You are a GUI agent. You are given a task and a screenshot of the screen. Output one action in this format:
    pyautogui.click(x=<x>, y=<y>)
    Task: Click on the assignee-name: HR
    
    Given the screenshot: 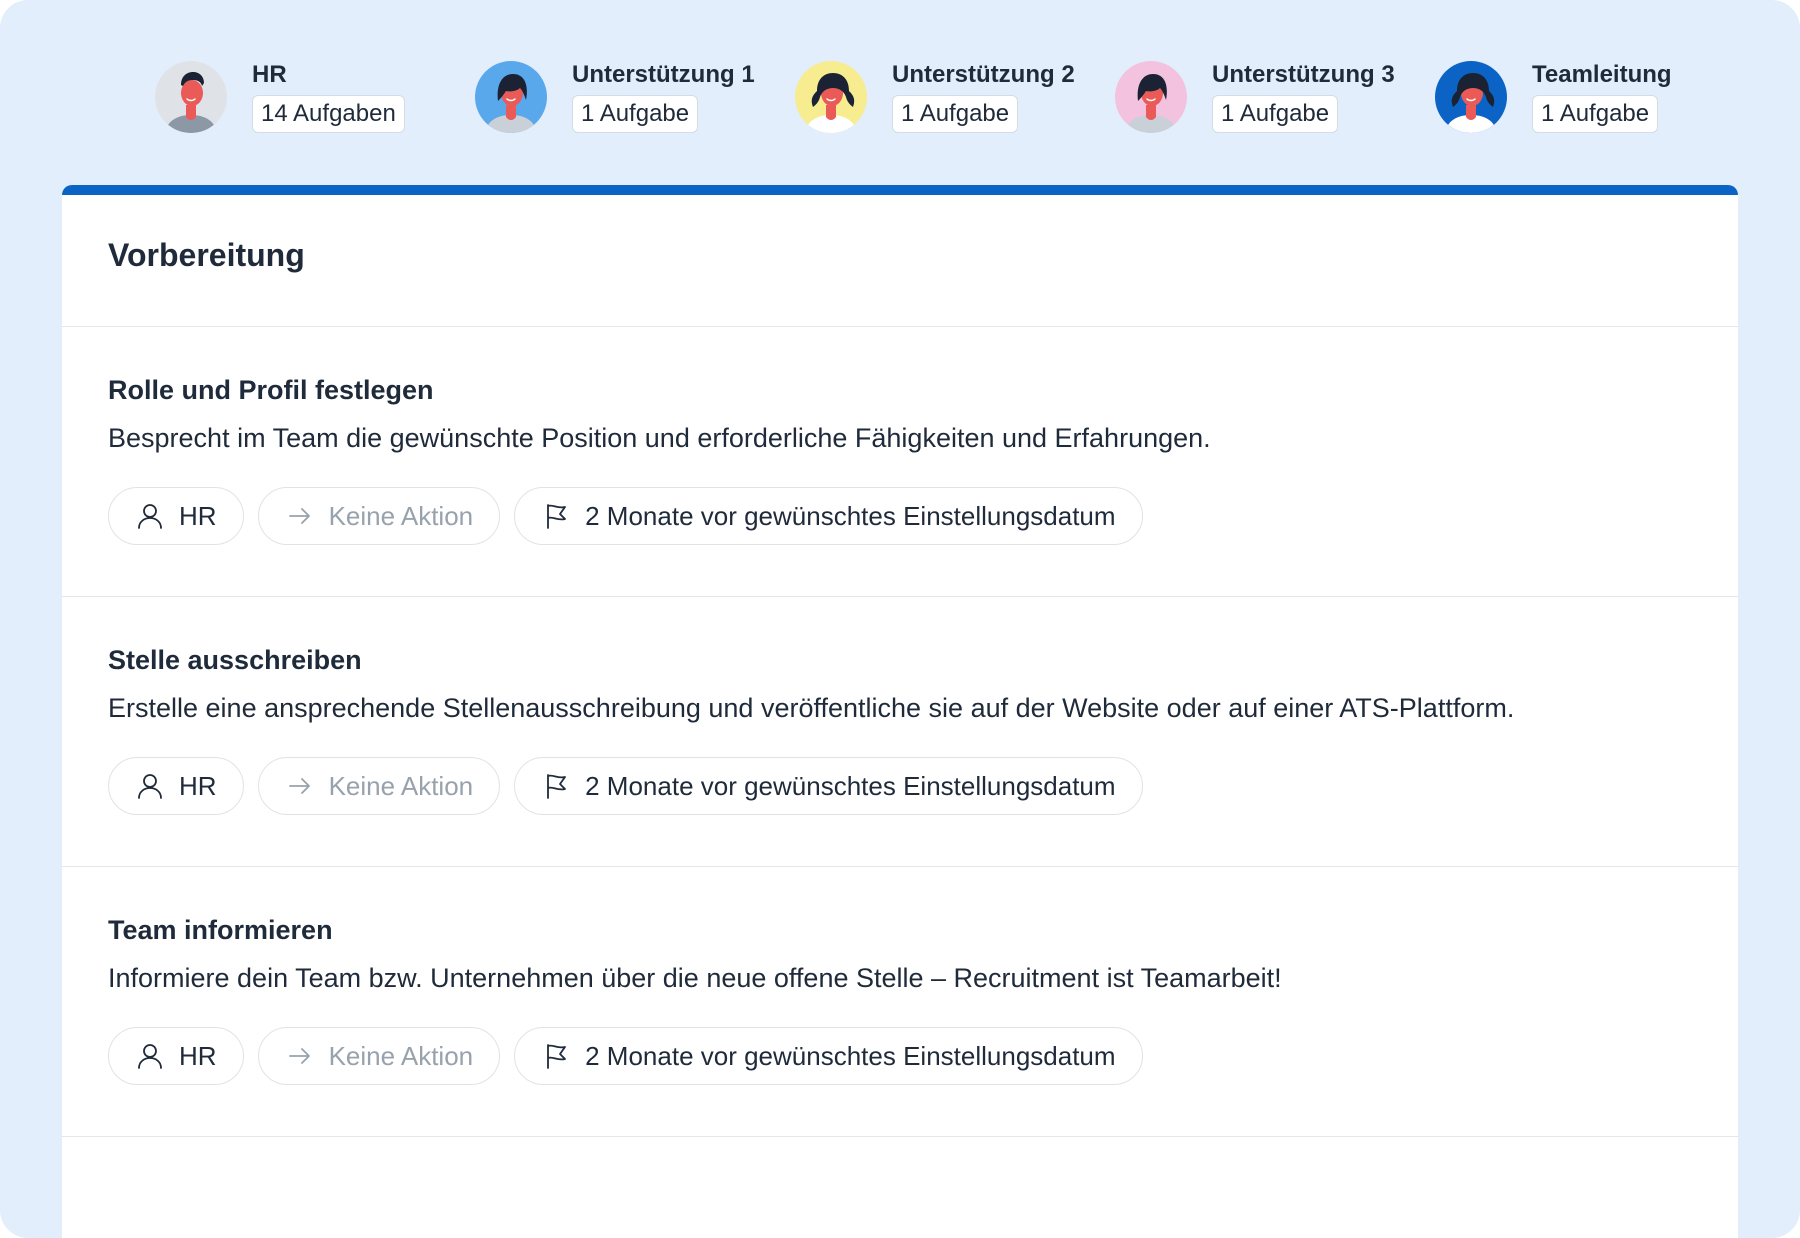 What is the action you would take?
    pyautogui.click(x=269, y=74)
    